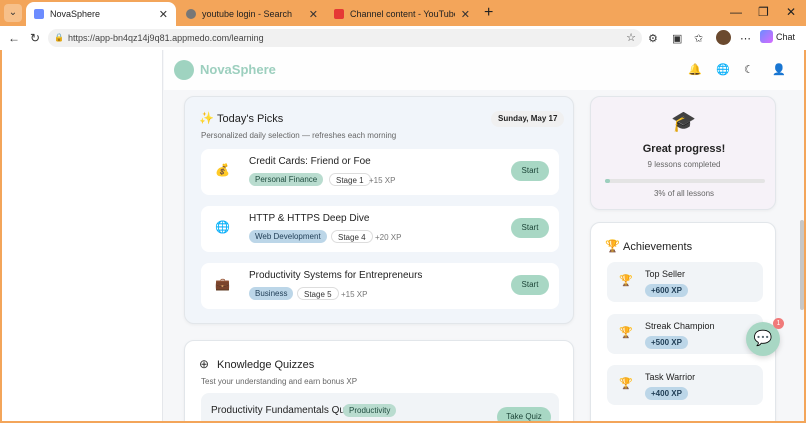  What do you see at coordinates (791, 12) in the screenshot?
I see `close-window-icon: ✕` at bounding box center [791, 12].